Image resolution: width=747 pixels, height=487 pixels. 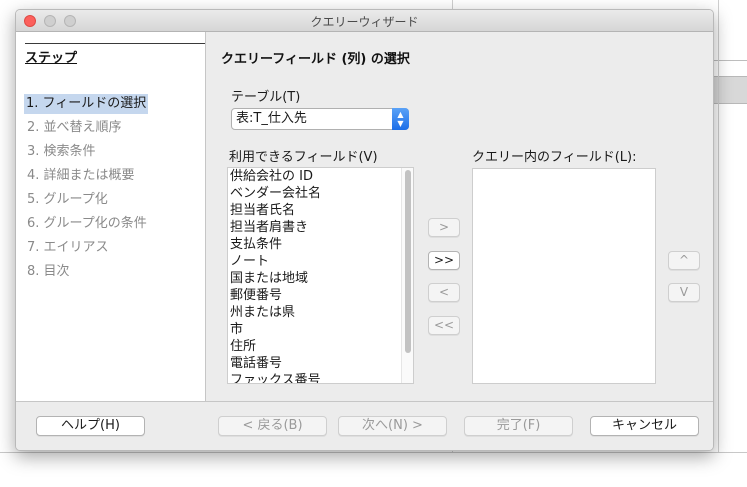 What do you see at coordinates (51, 58) in the screenshot?
I see `steps-heading: ステップ` at bounding box center [51, 58].